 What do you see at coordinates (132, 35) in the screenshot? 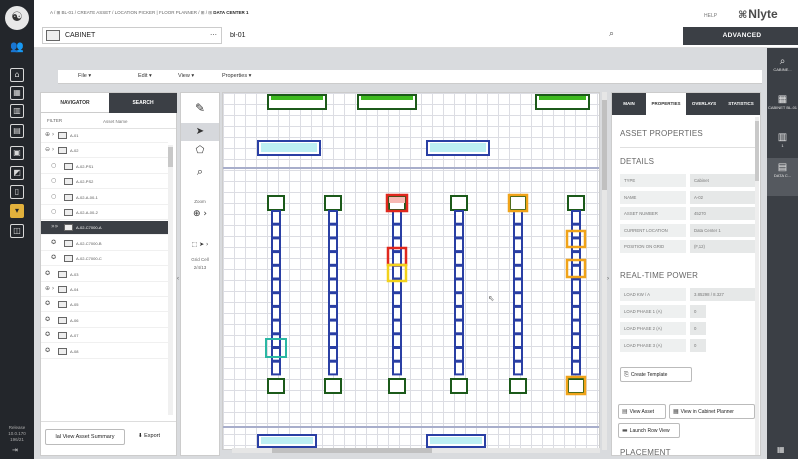
I see `asset-type-select: CABINET ⋯` at bounding box center [132, 35].